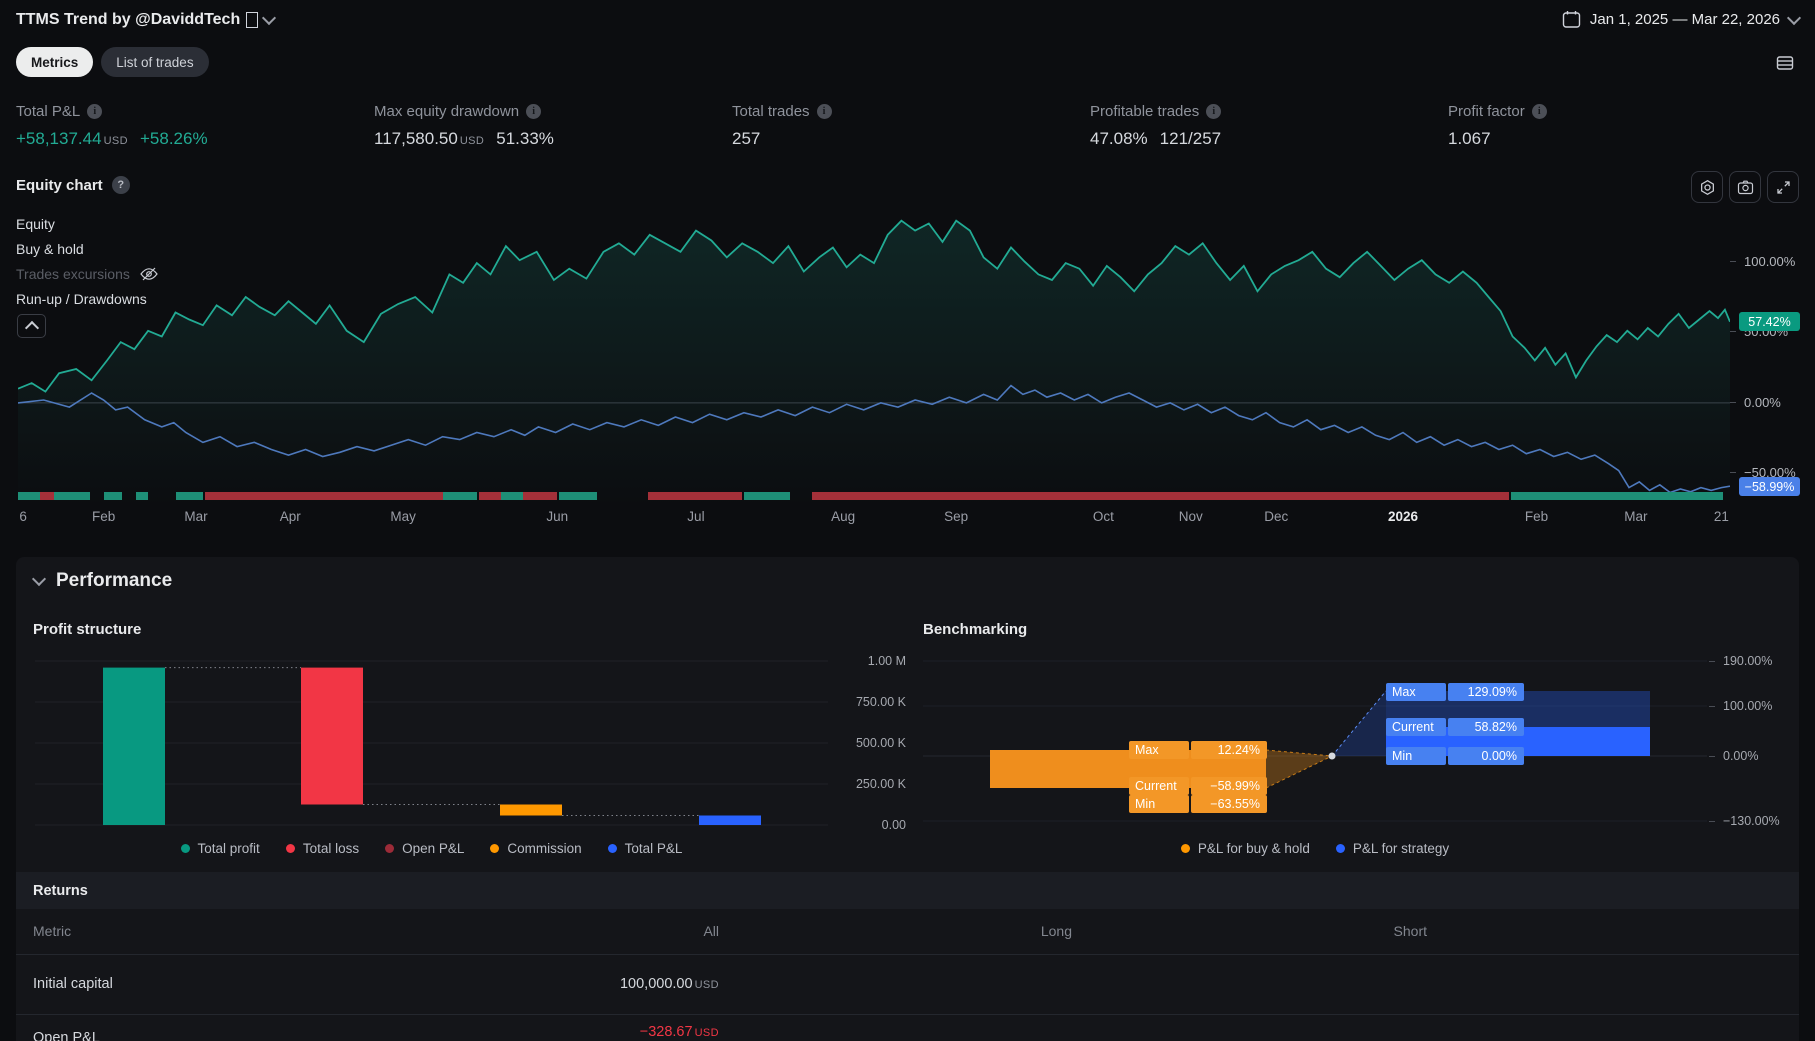 This screenshot has width=1815, height=1041. I want to click on legend-item: Open P&L, so click(424, 848).